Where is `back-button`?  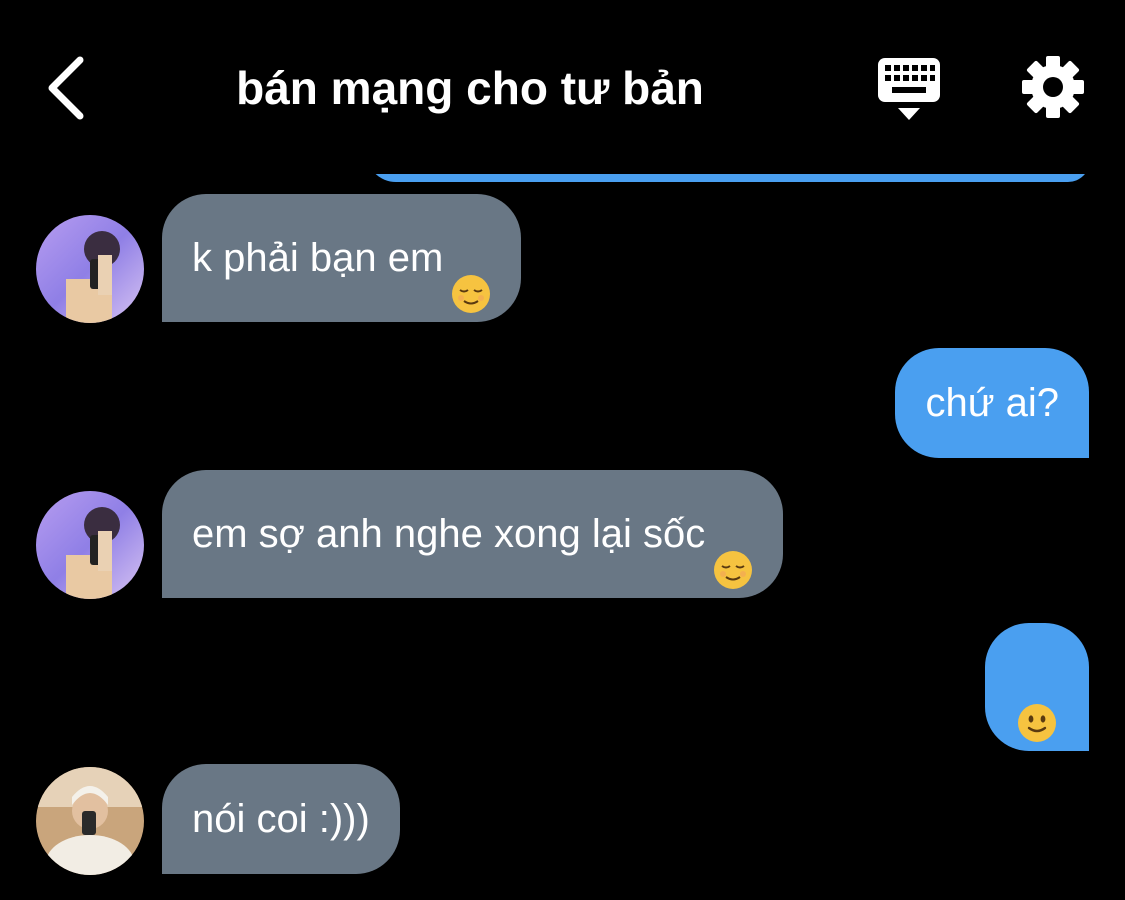
back-button is located at coordinates (68, 88).